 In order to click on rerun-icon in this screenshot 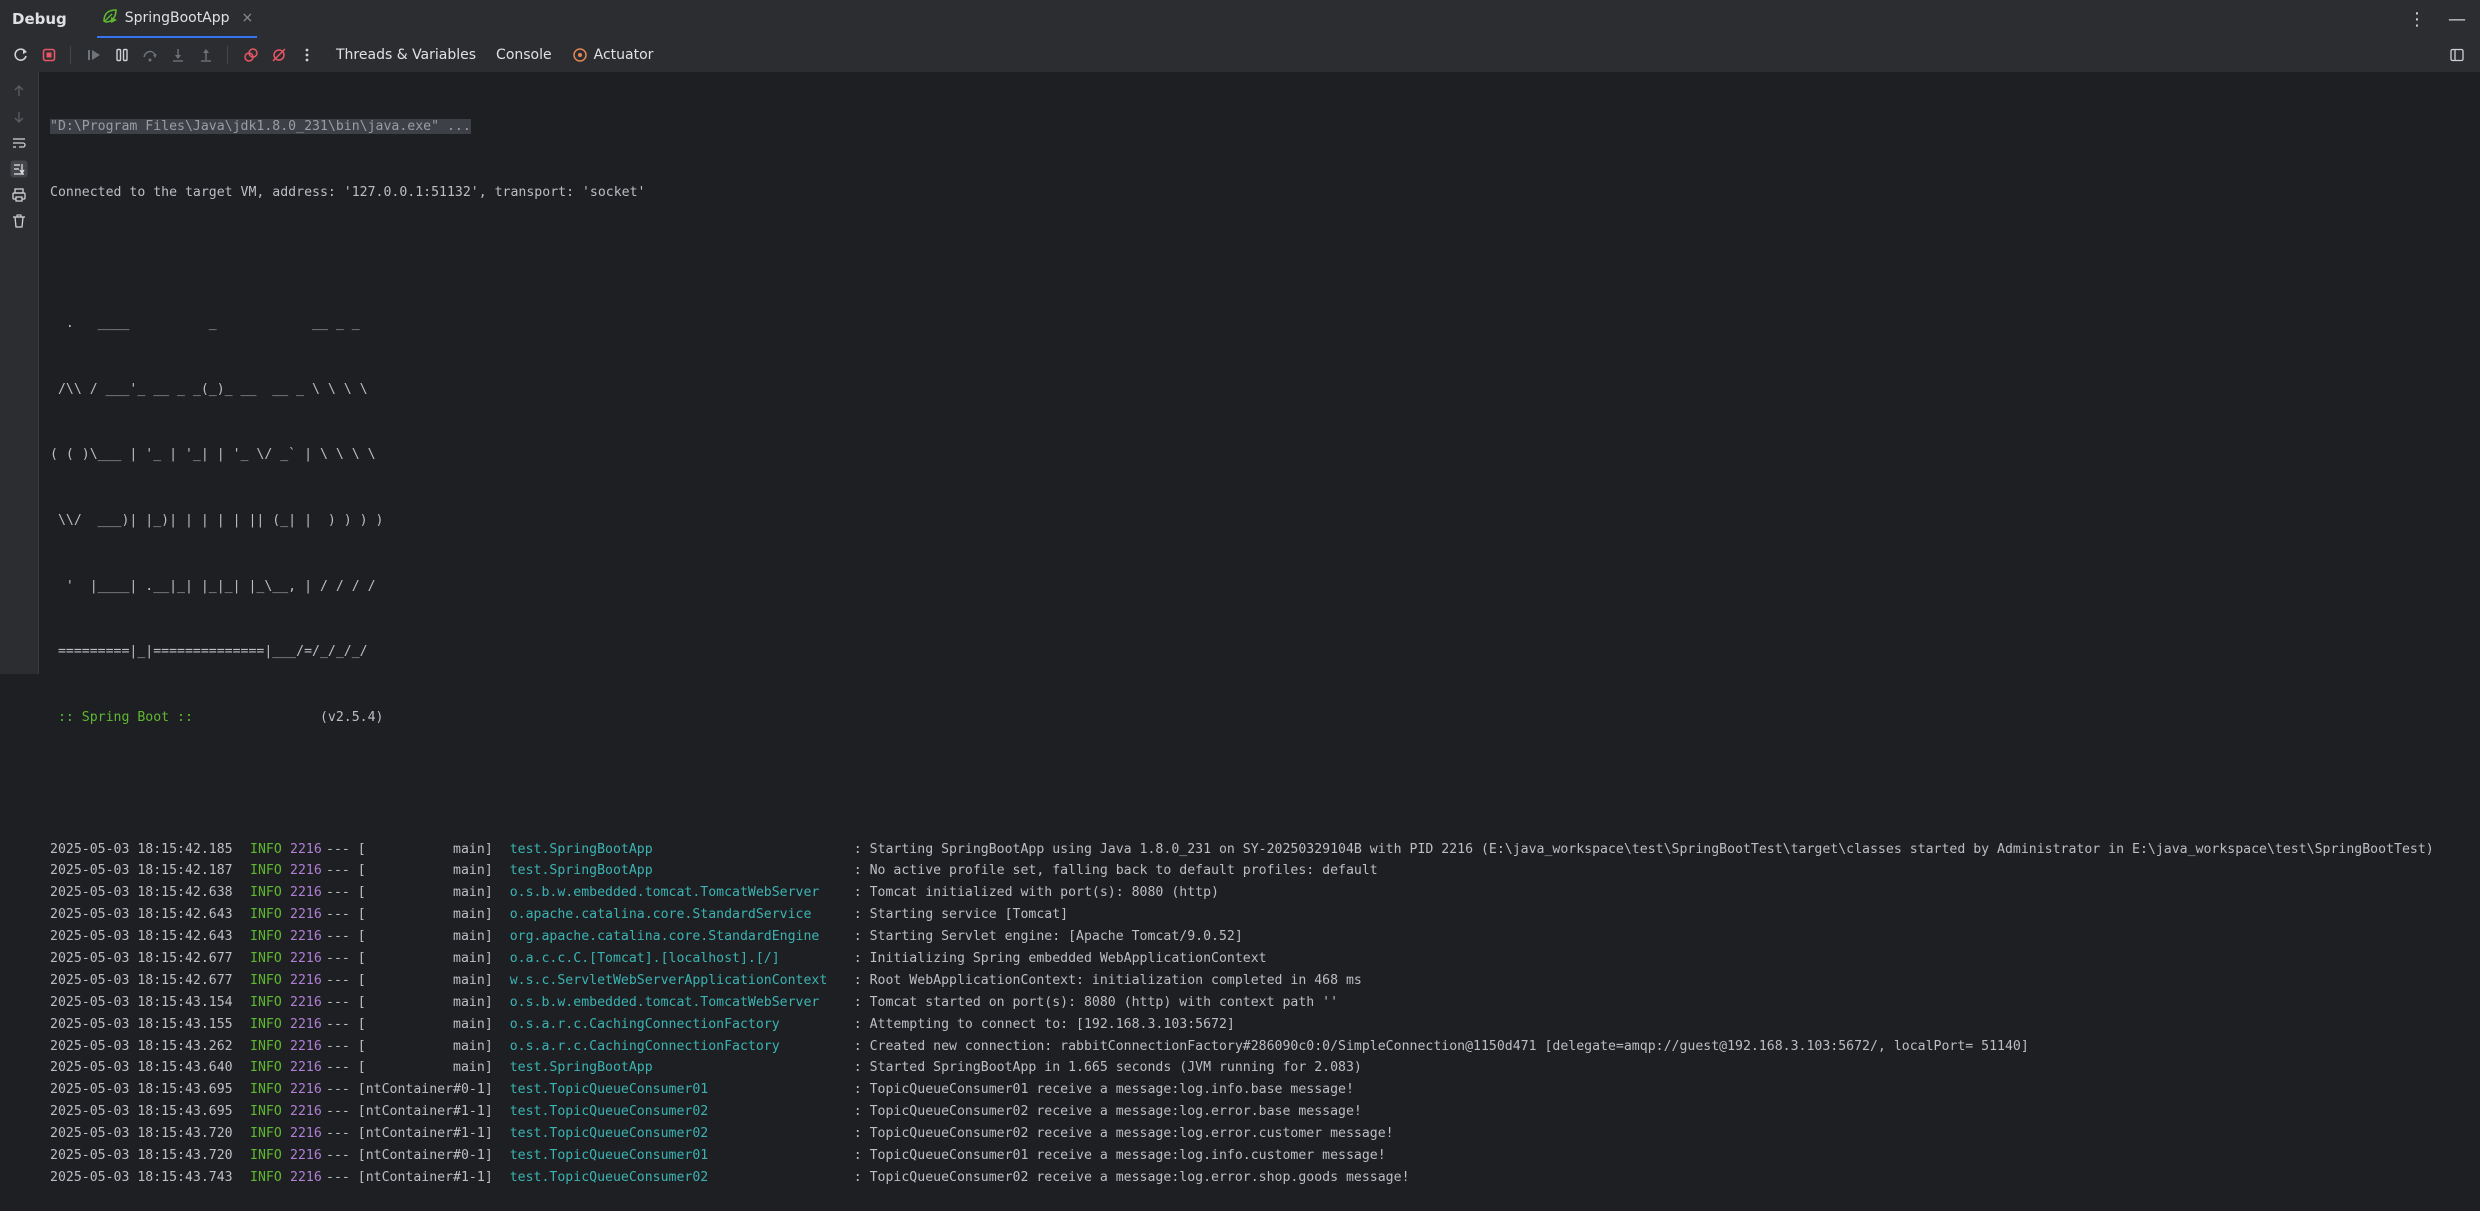, I will do `click(21, 55)`.